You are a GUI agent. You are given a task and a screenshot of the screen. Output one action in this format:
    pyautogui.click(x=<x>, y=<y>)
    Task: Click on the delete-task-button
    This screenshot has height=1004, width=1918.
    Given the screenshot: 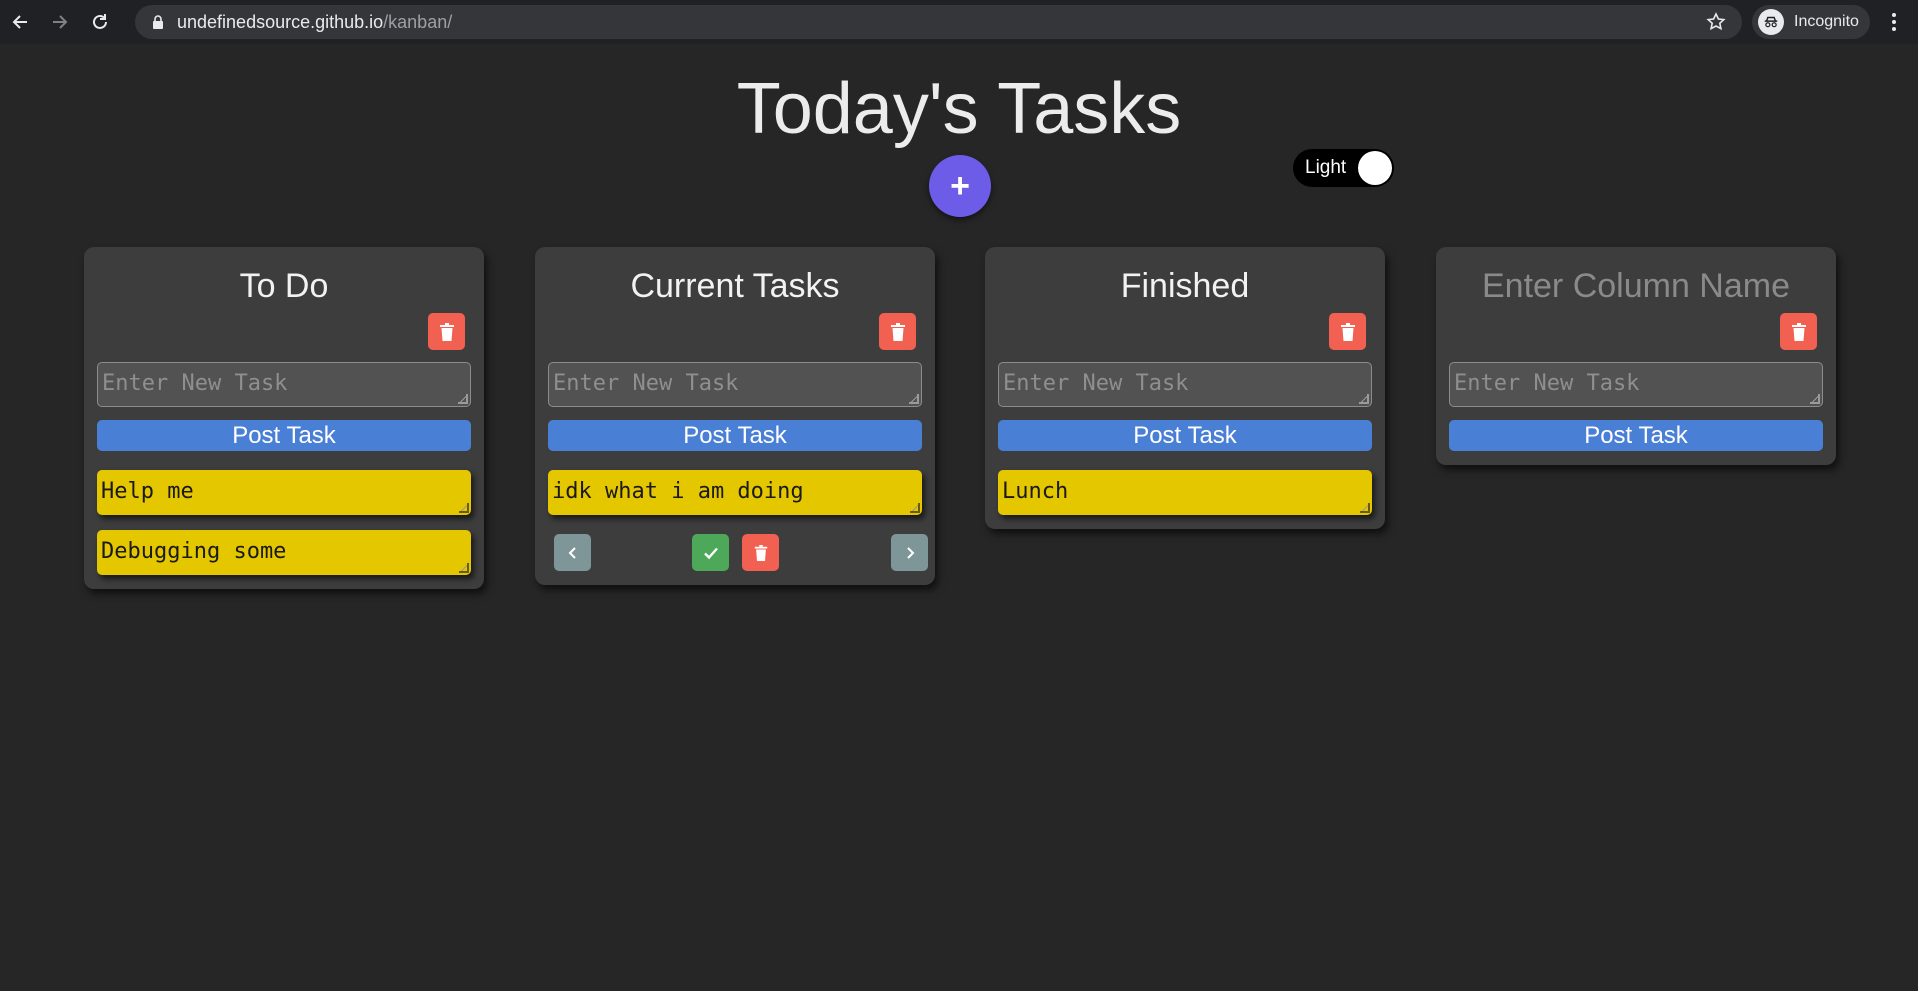 What is the action you would take?
    pyautogui.click(x=760, y=552)
    